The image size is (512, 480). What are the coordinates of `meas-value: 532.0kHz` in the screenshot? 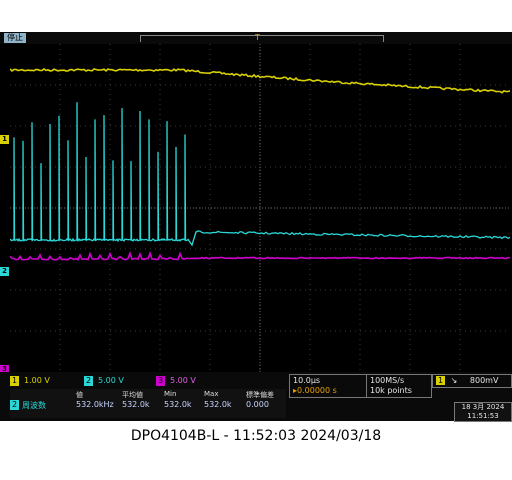 It's located at (95, 404).